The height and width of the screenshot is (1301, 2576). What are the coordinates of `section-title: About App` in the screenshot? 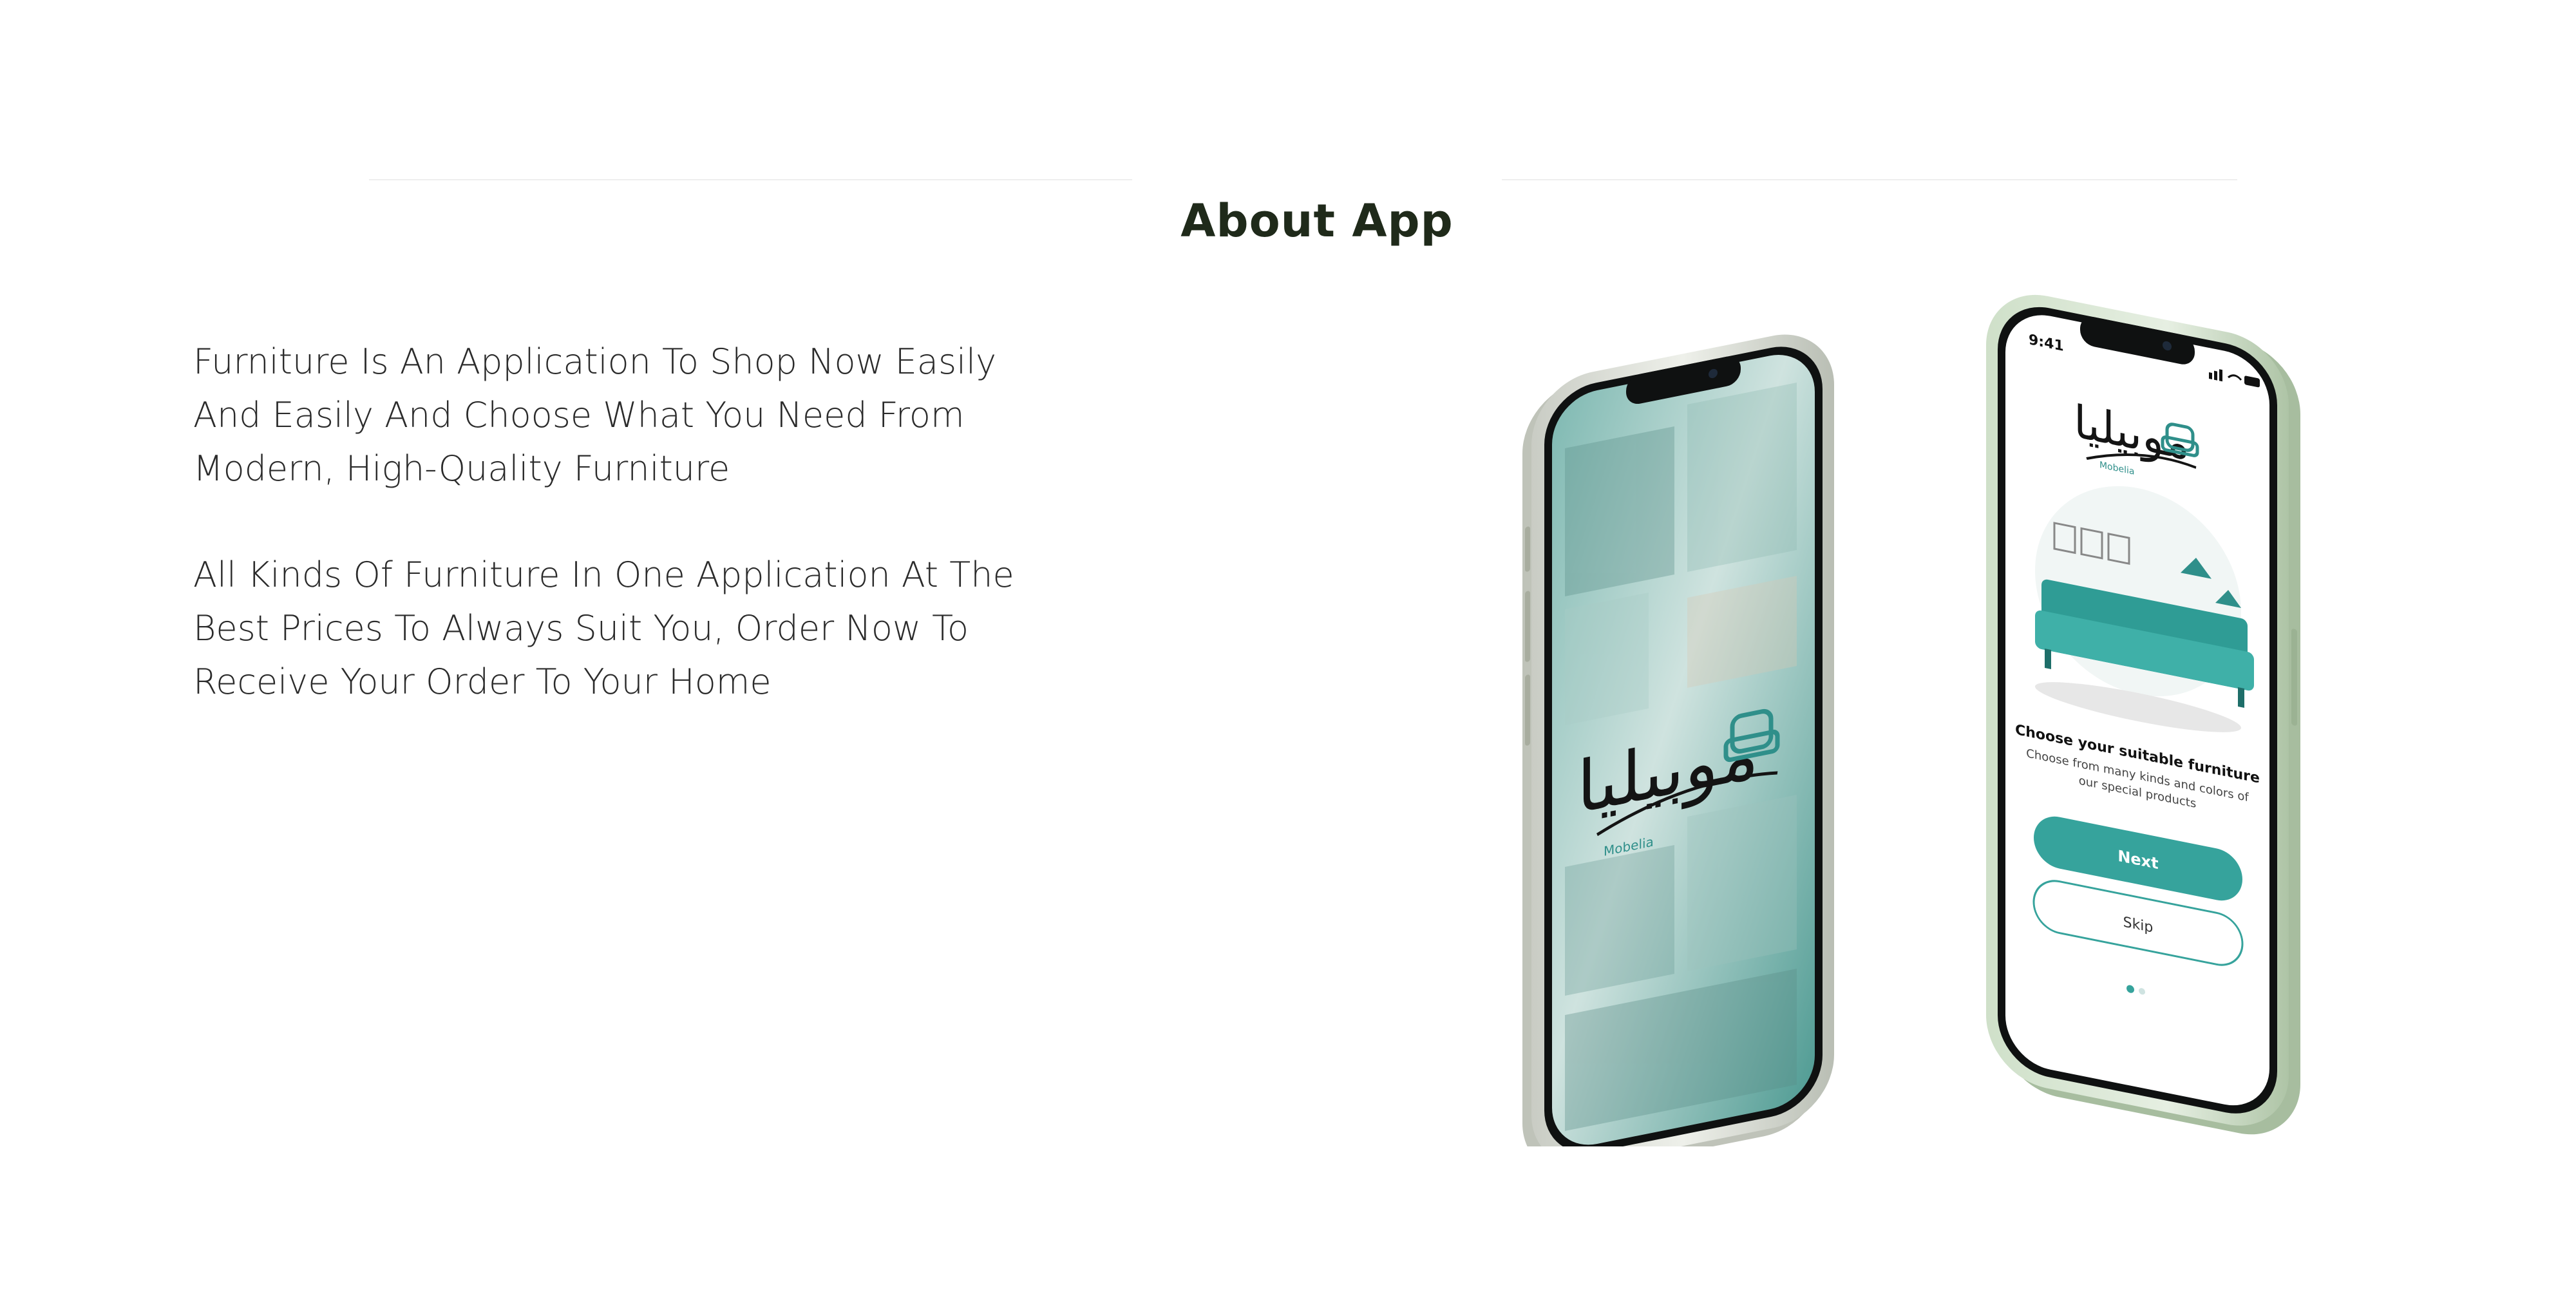 It's located at (1317, 222).